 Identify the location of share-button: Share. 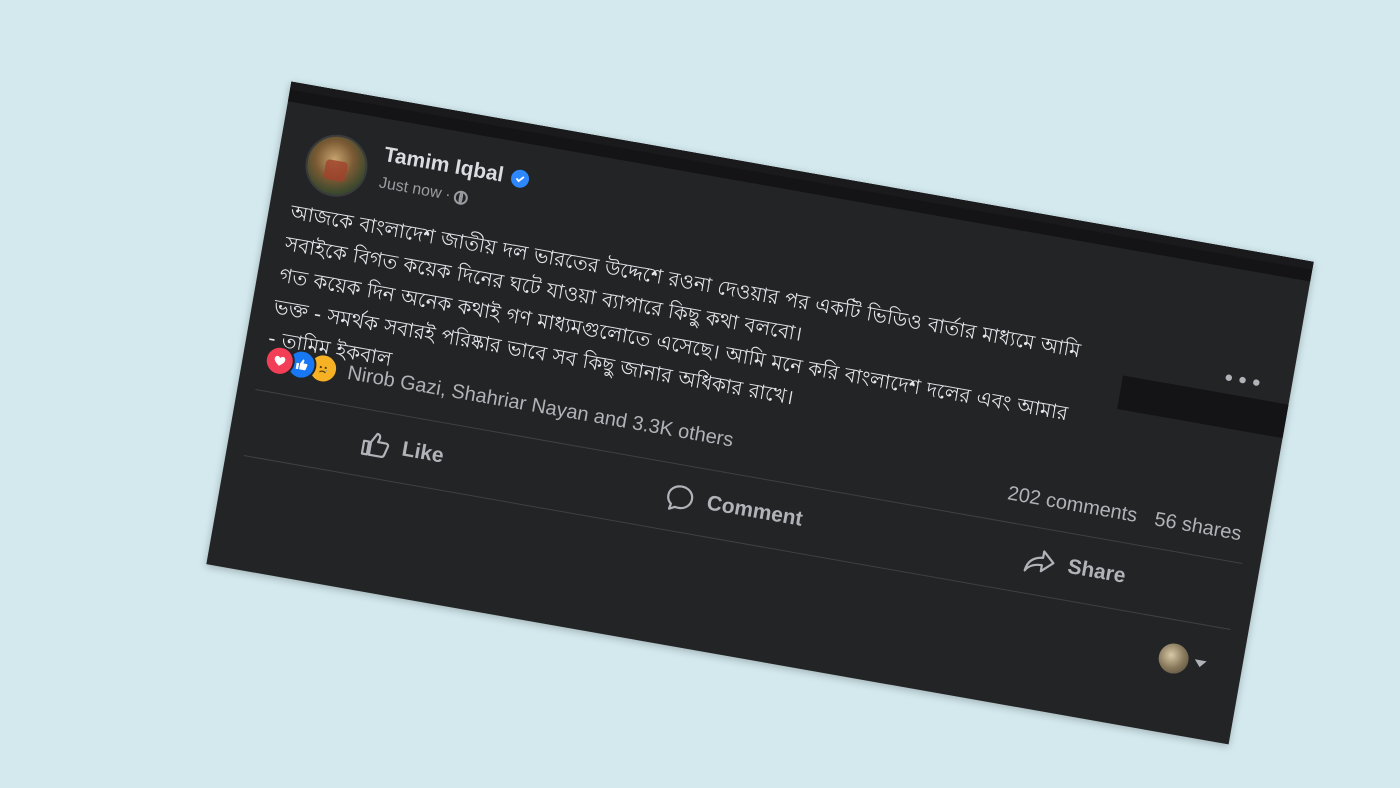
(1075, 567).